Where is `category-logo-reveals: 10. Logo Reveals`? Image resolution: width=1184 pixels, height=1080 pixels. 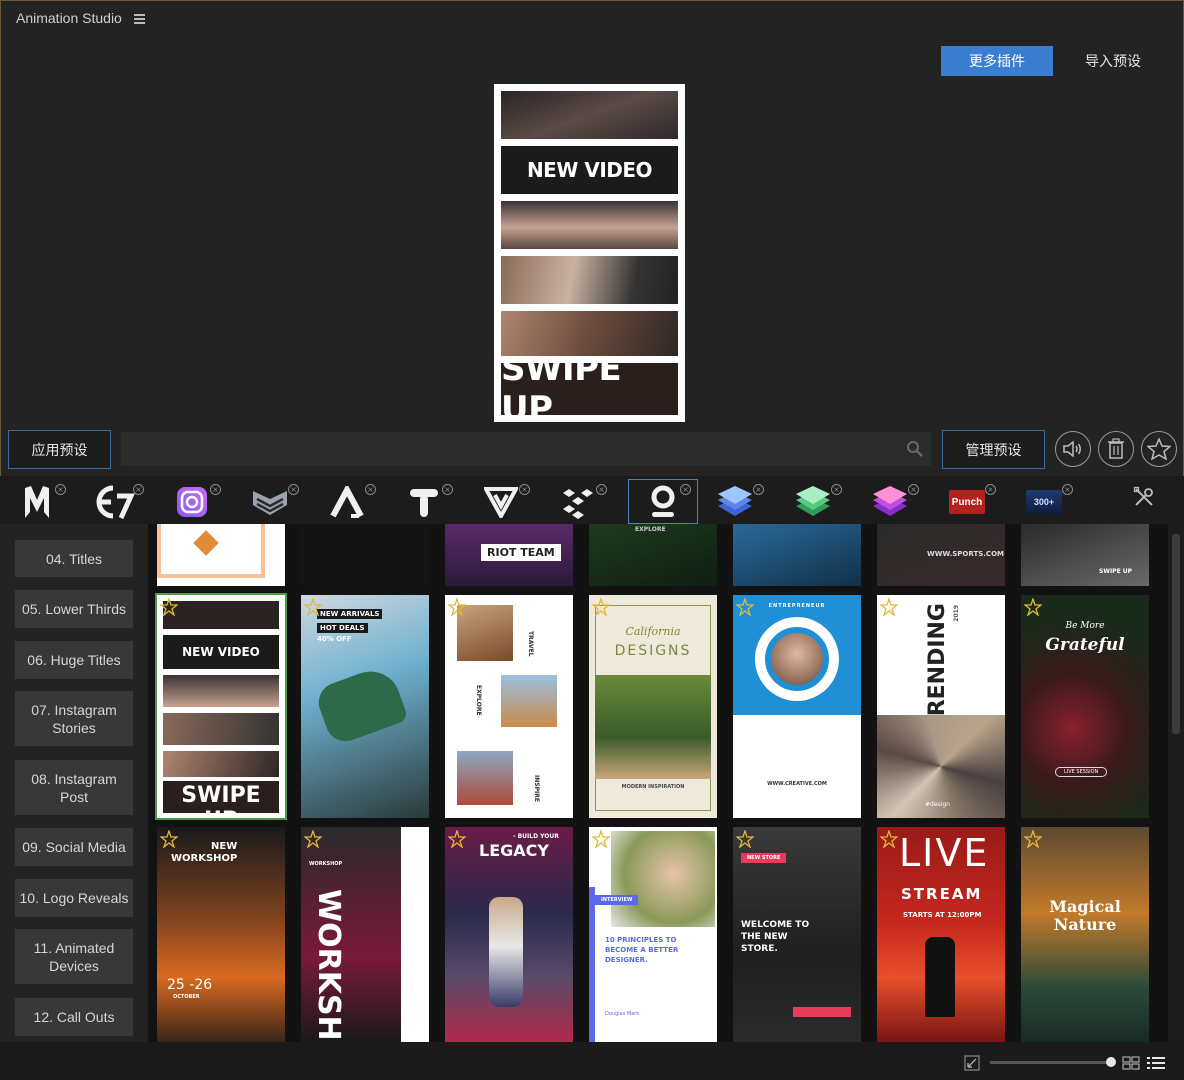
category-logo-reveals: 10. Logo Reveals is located at coordinates (74, 898).